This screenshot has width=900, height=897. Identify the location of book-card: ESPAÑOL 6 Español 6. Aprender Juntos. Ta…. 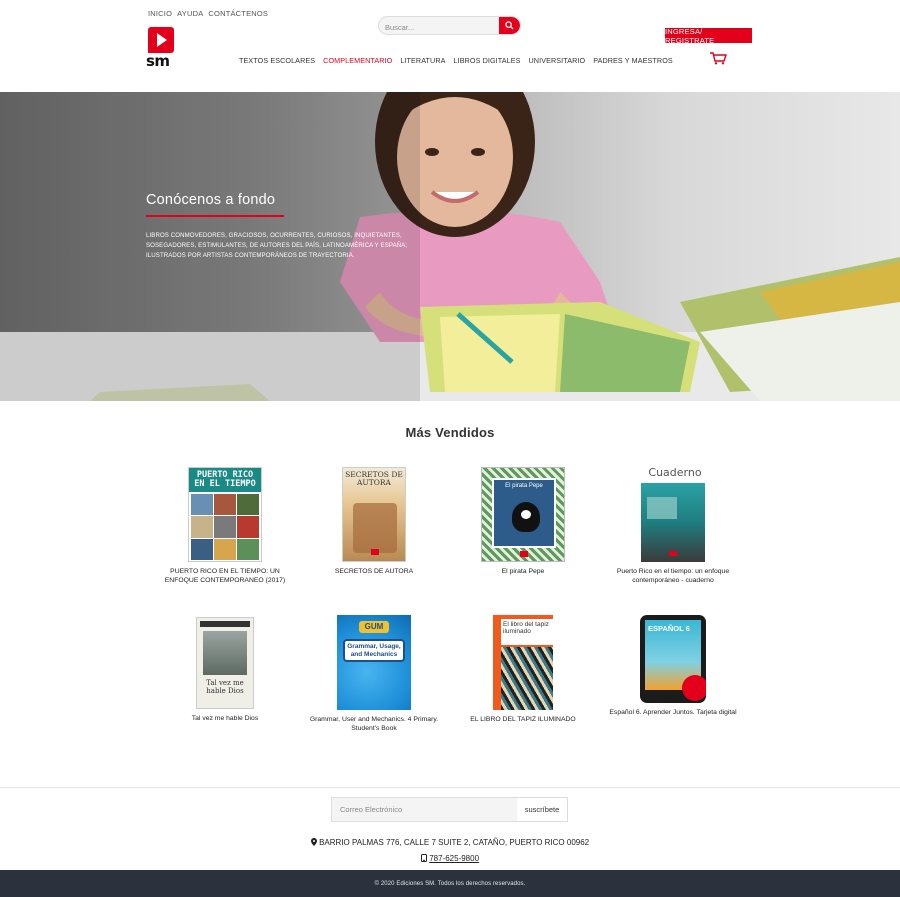
(673, 666).